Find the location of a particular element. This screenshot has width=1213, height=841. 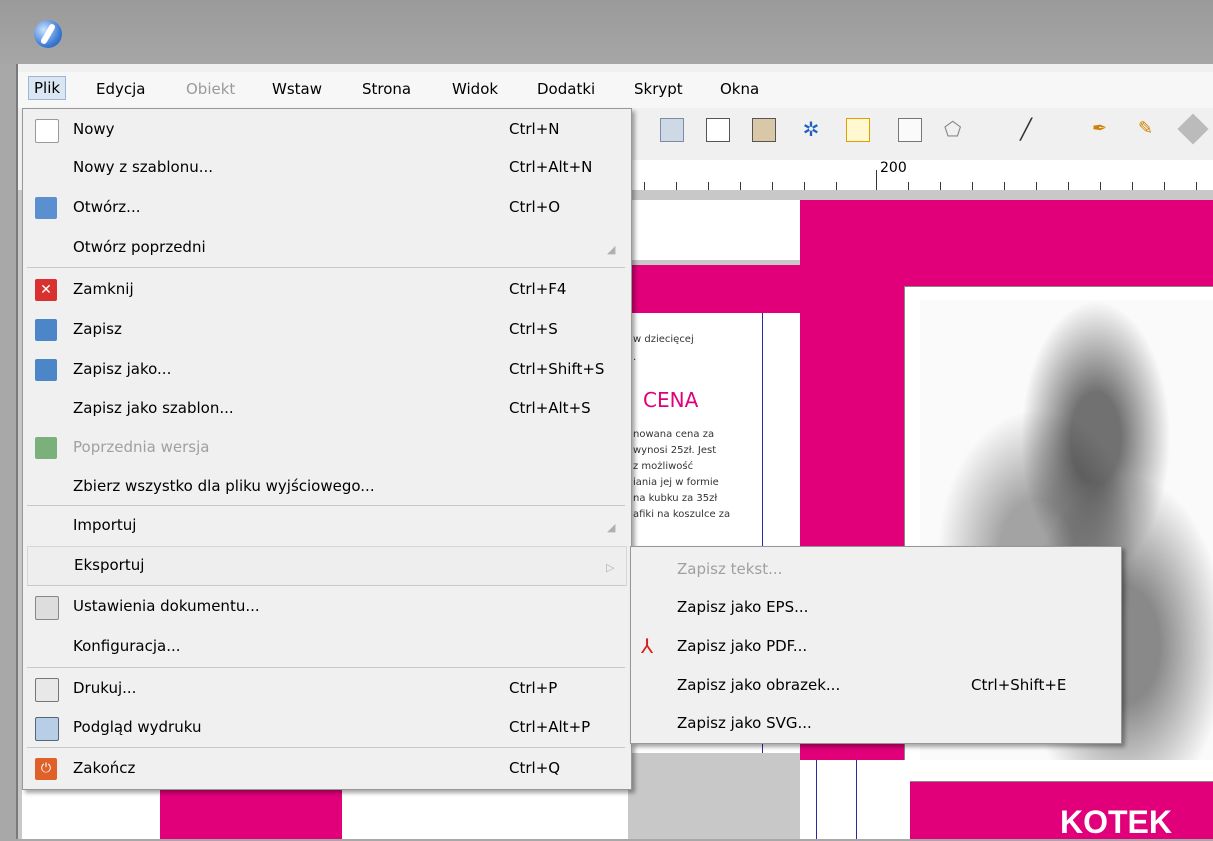

menu-item-nowy-z-szablonu: Nowy z szablonu... Ctrl+Alt+N is located at coordinates (327, 168).